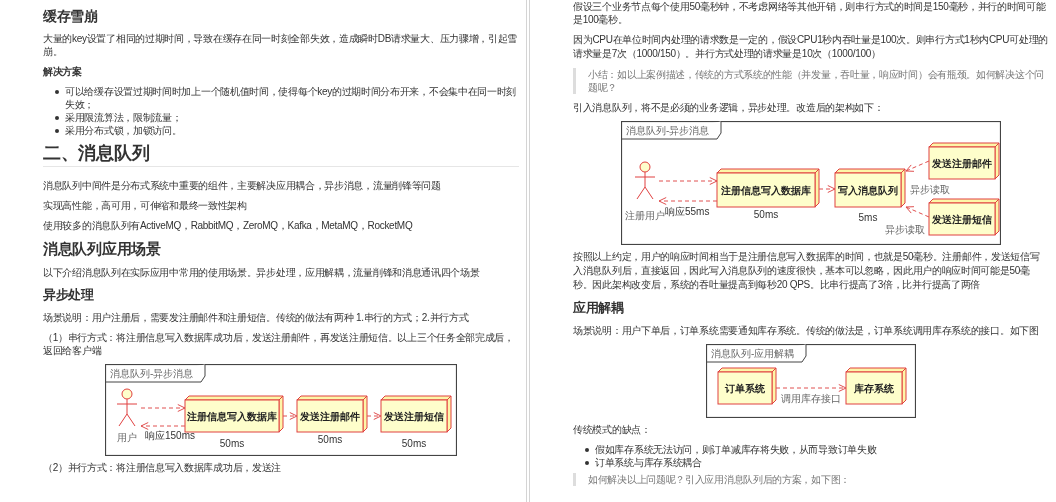 The image size is (1056, 502). Describe the element at coordinates (868, 217) in the screenshot. I see `timing-label: 5ms` at that location.